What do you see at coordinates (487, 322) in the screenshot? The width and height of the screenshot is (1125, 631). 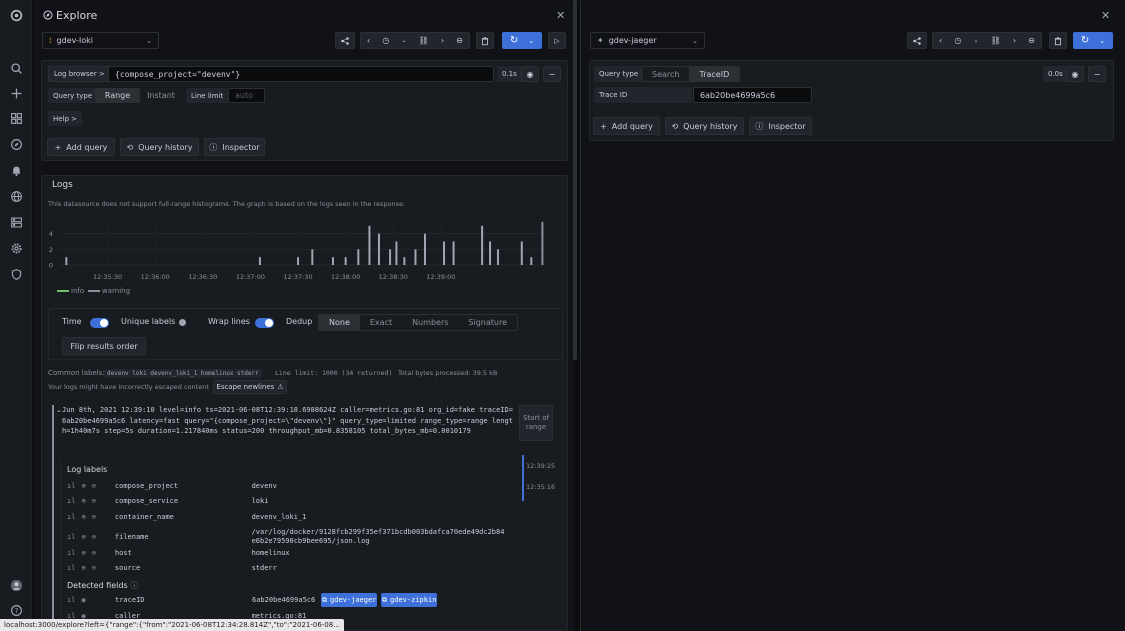 I see `dedup-signature: Signature` at bounding box center [487, 322].